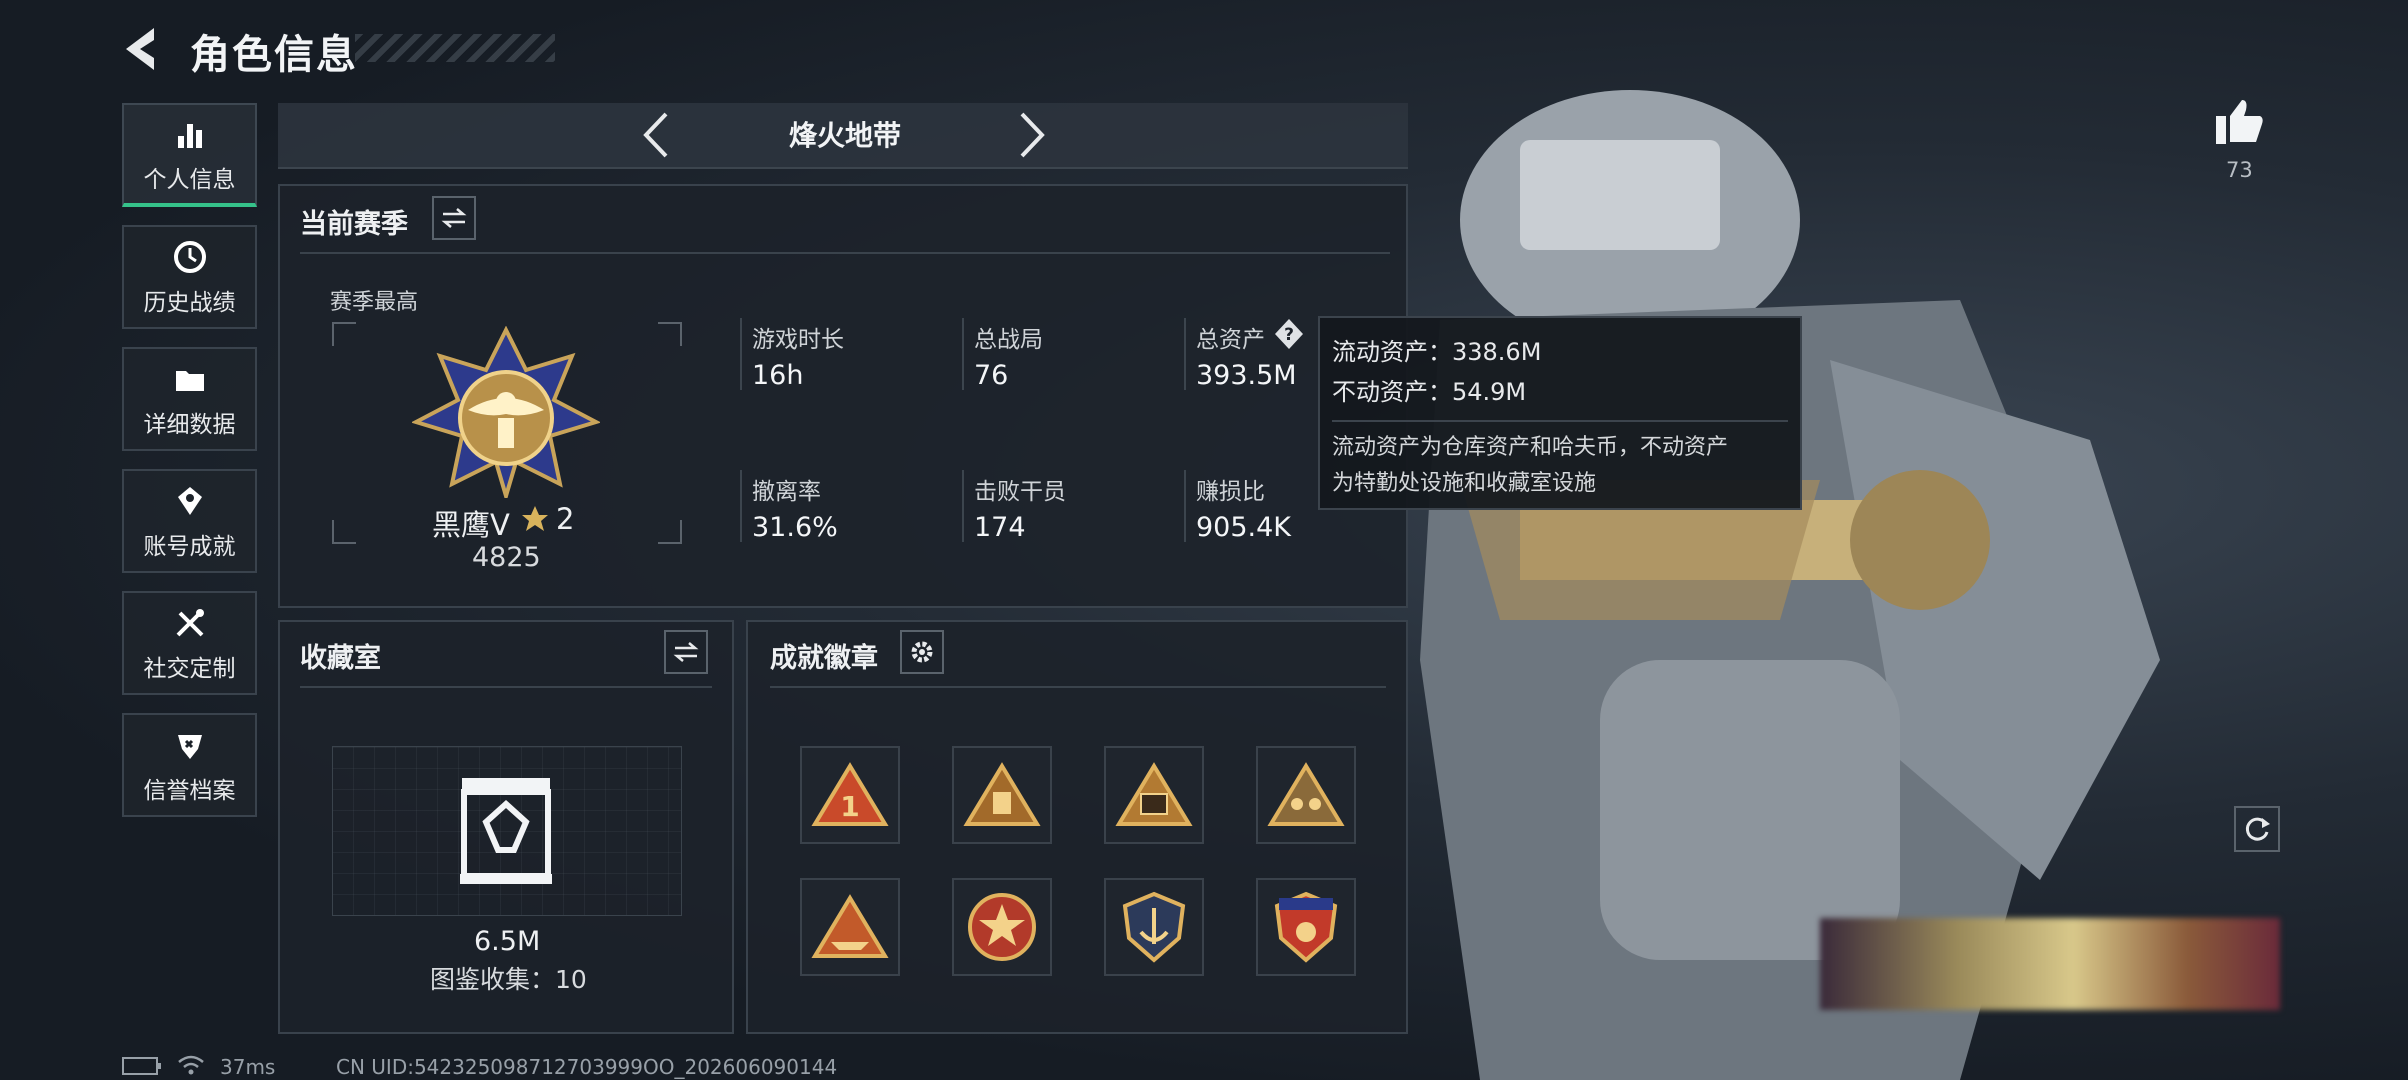 This screenshot has width=2408, height=1080. What do you see at coordinates (798, 340) in the screenshot?
I see `stat-label: 游戏时长` at bounding box center [798, 340].